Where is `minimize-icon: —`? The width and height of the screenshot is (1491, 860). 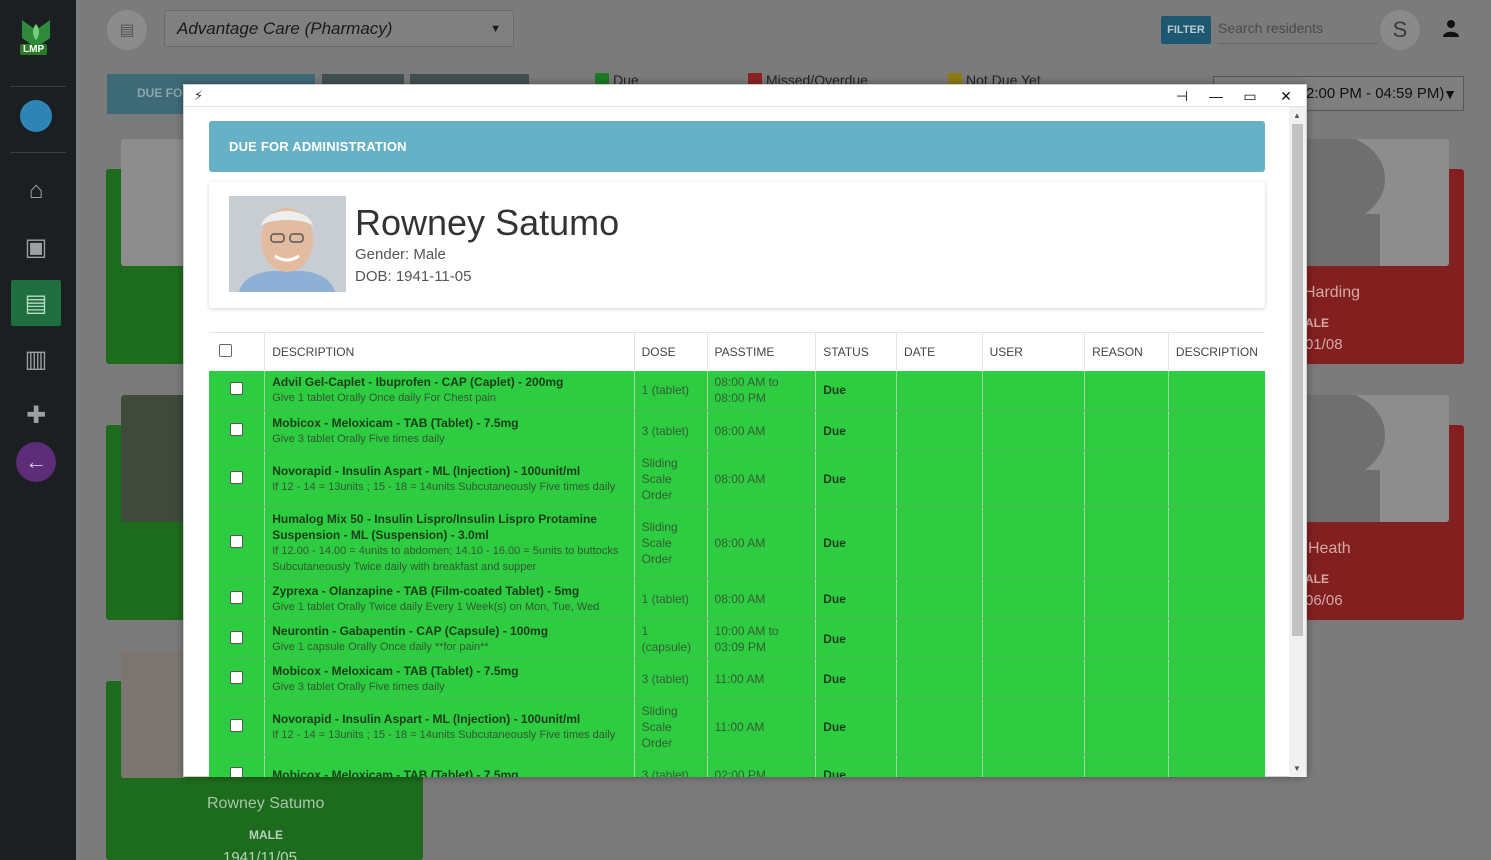 minimize-icon: — is located at coordinates (1216, 96).